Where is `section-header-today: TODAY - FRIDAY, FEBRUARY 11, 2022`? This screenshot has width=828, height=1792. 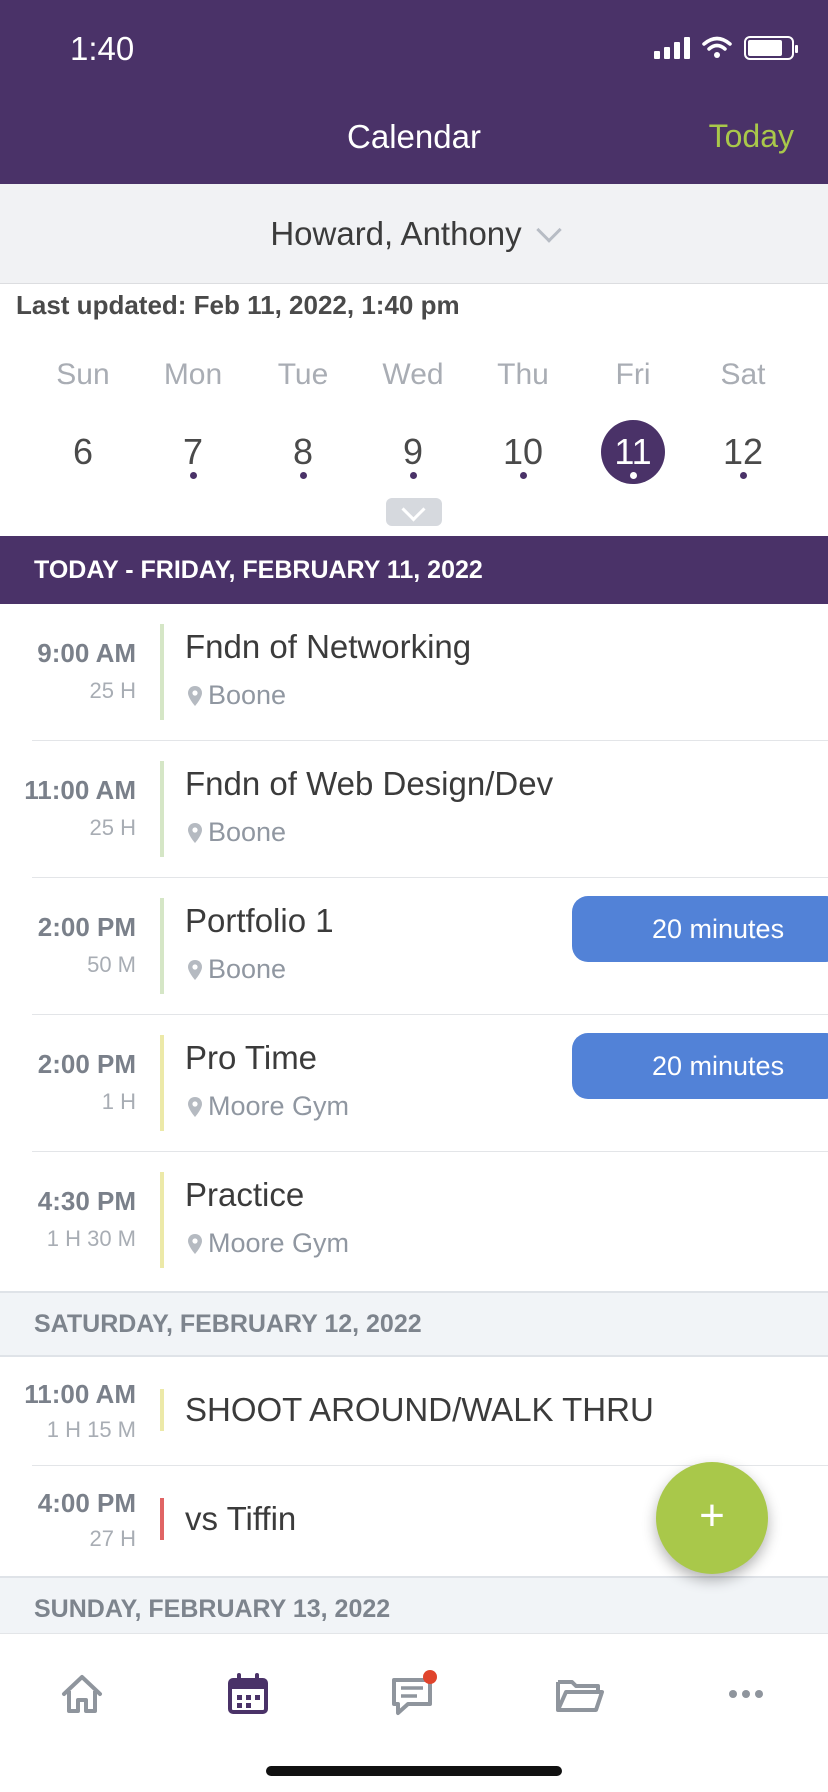 section-header-today: TODAY - FRIDAY, FEBRUARY 11, 2022 is located at coordinates (414, 570).